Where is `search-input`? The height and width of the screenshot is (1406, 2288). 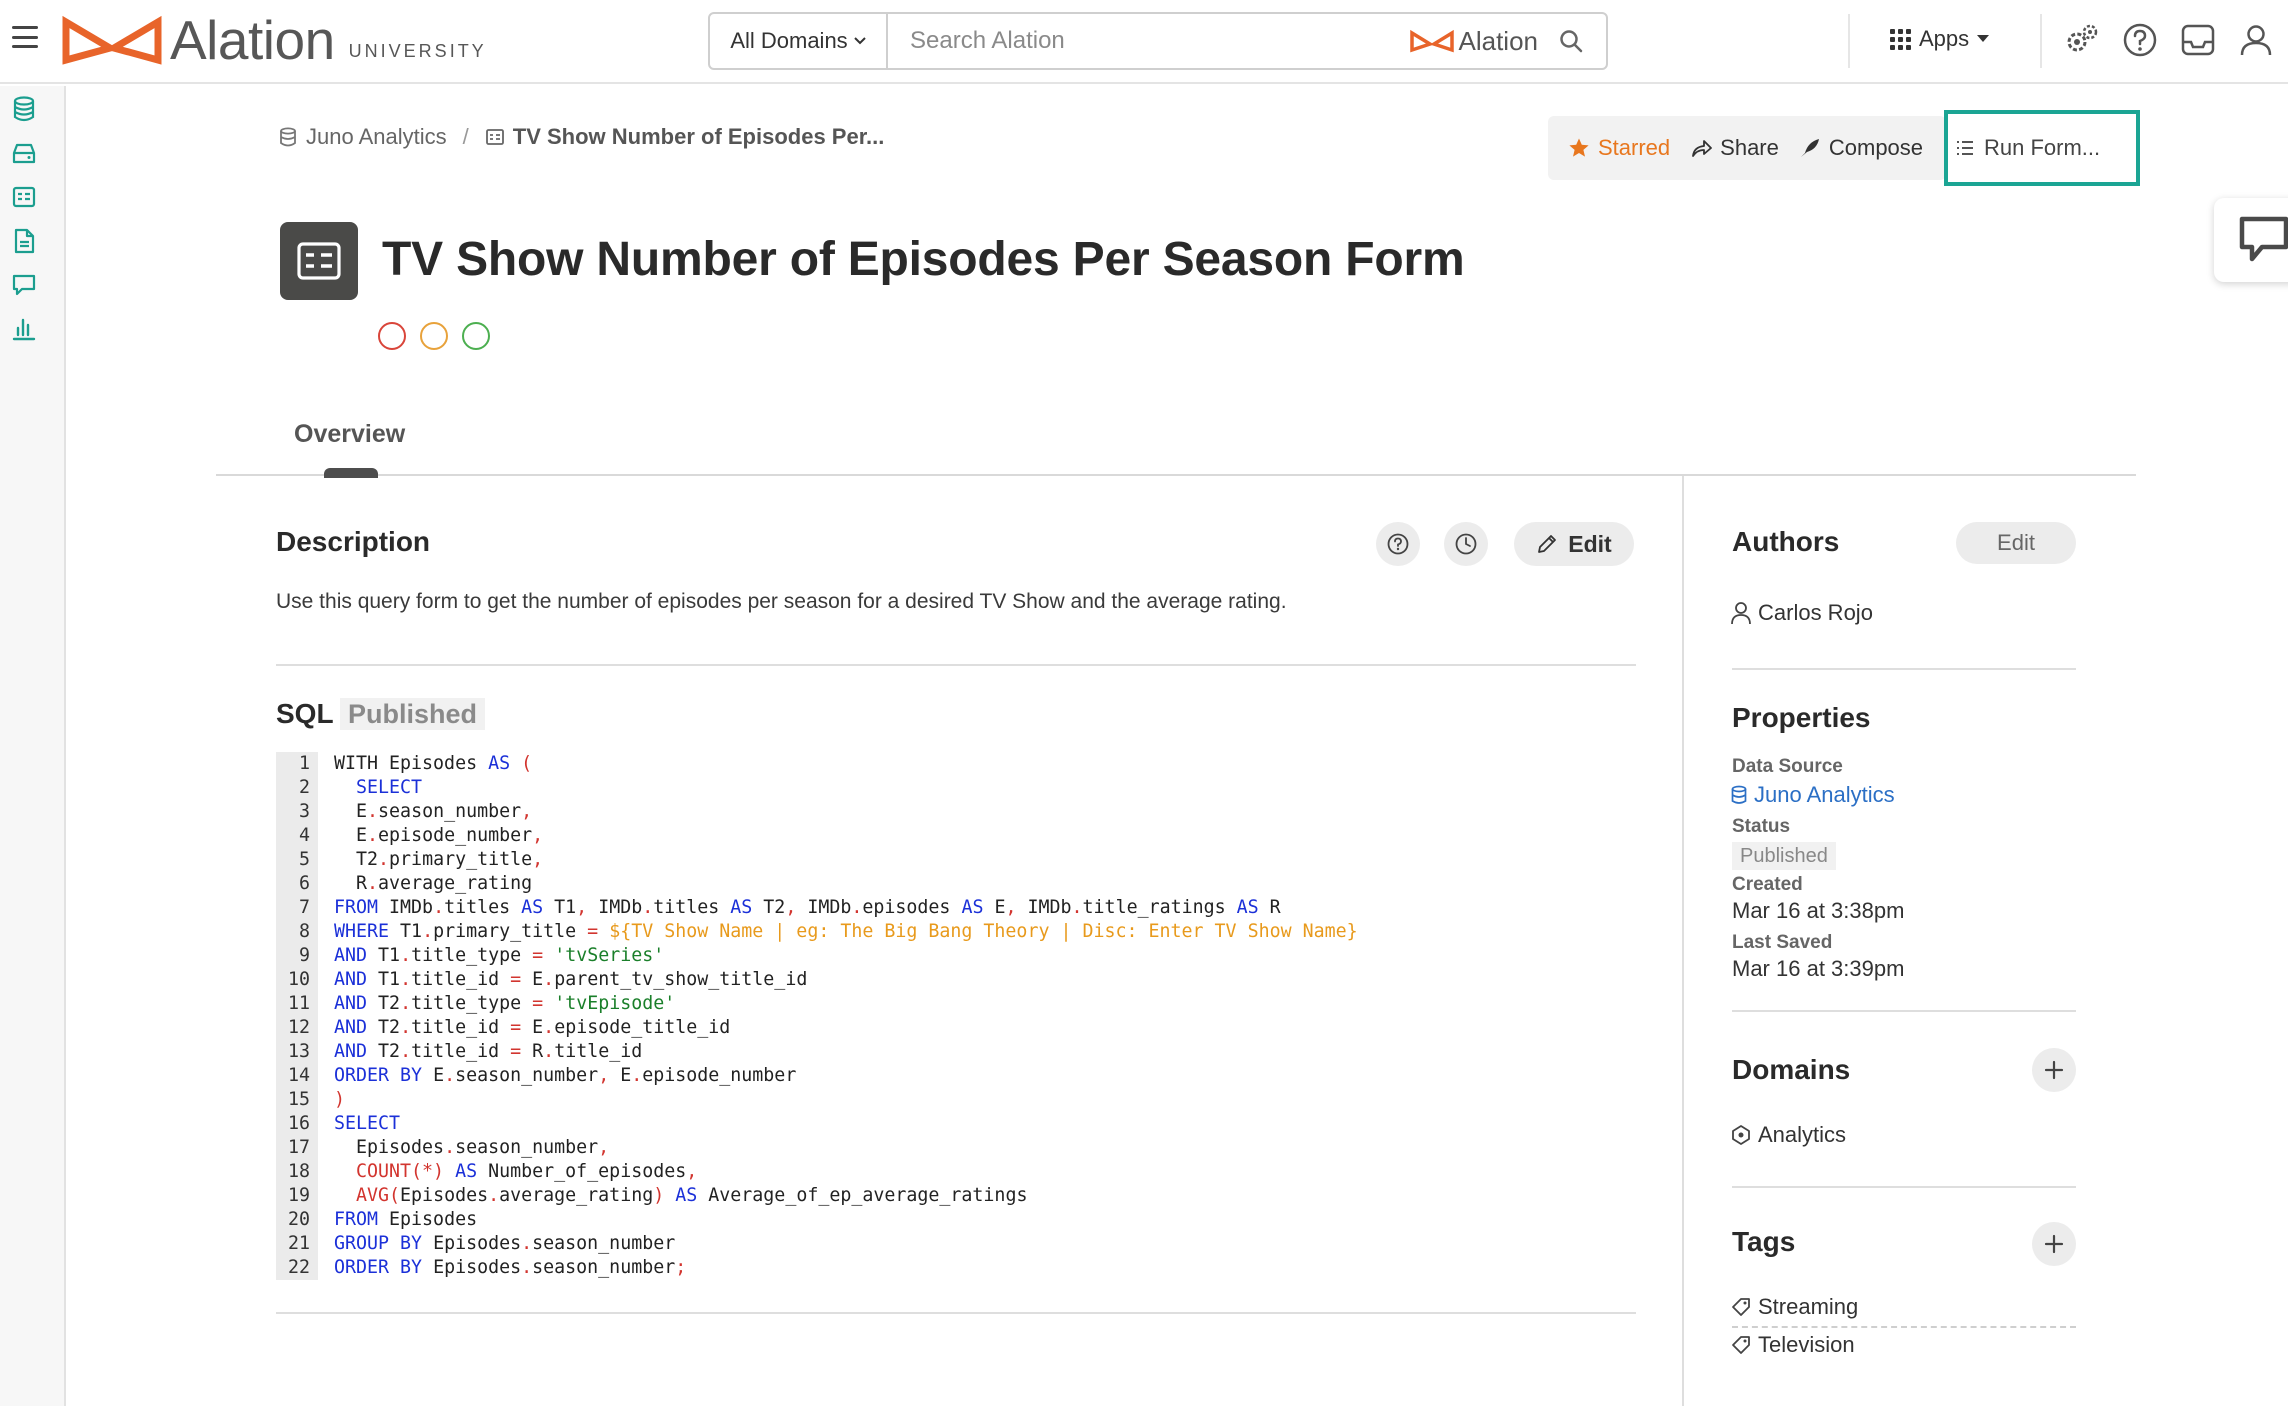
search-input is located at coordinates (1148, 41).